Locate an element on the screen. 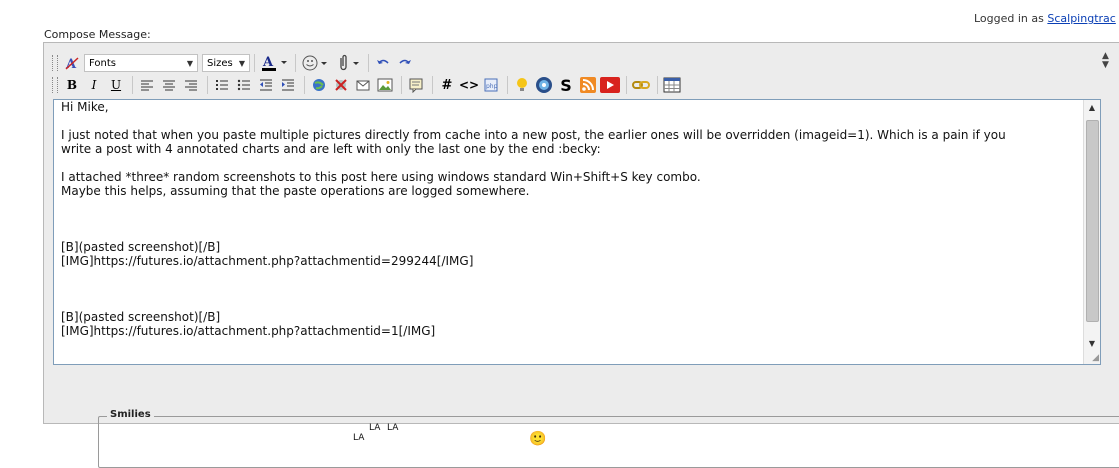  resize-handle-icon: ◢ is located at coordinates (1095, 358).